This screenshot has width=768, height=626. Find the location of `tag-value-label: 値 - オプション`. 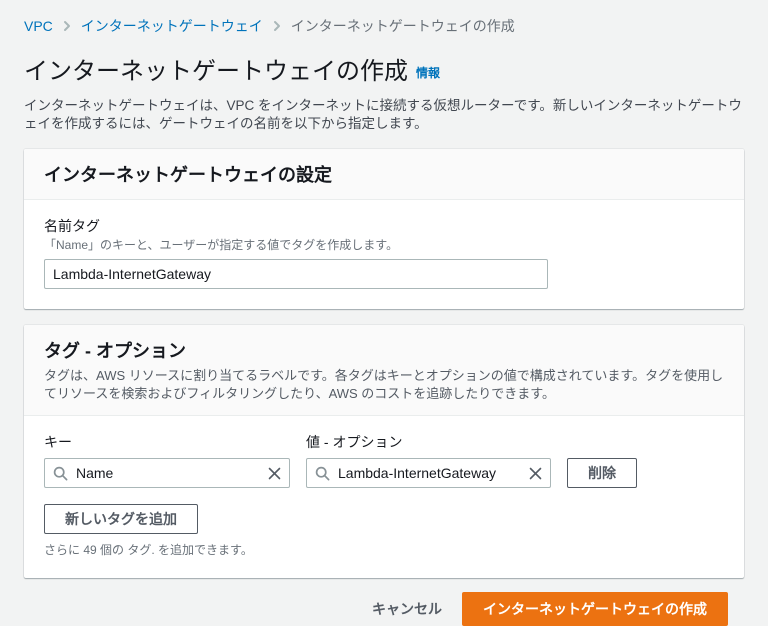

tag-value-label: 値 - オプション is located at coordinates (354, 442).